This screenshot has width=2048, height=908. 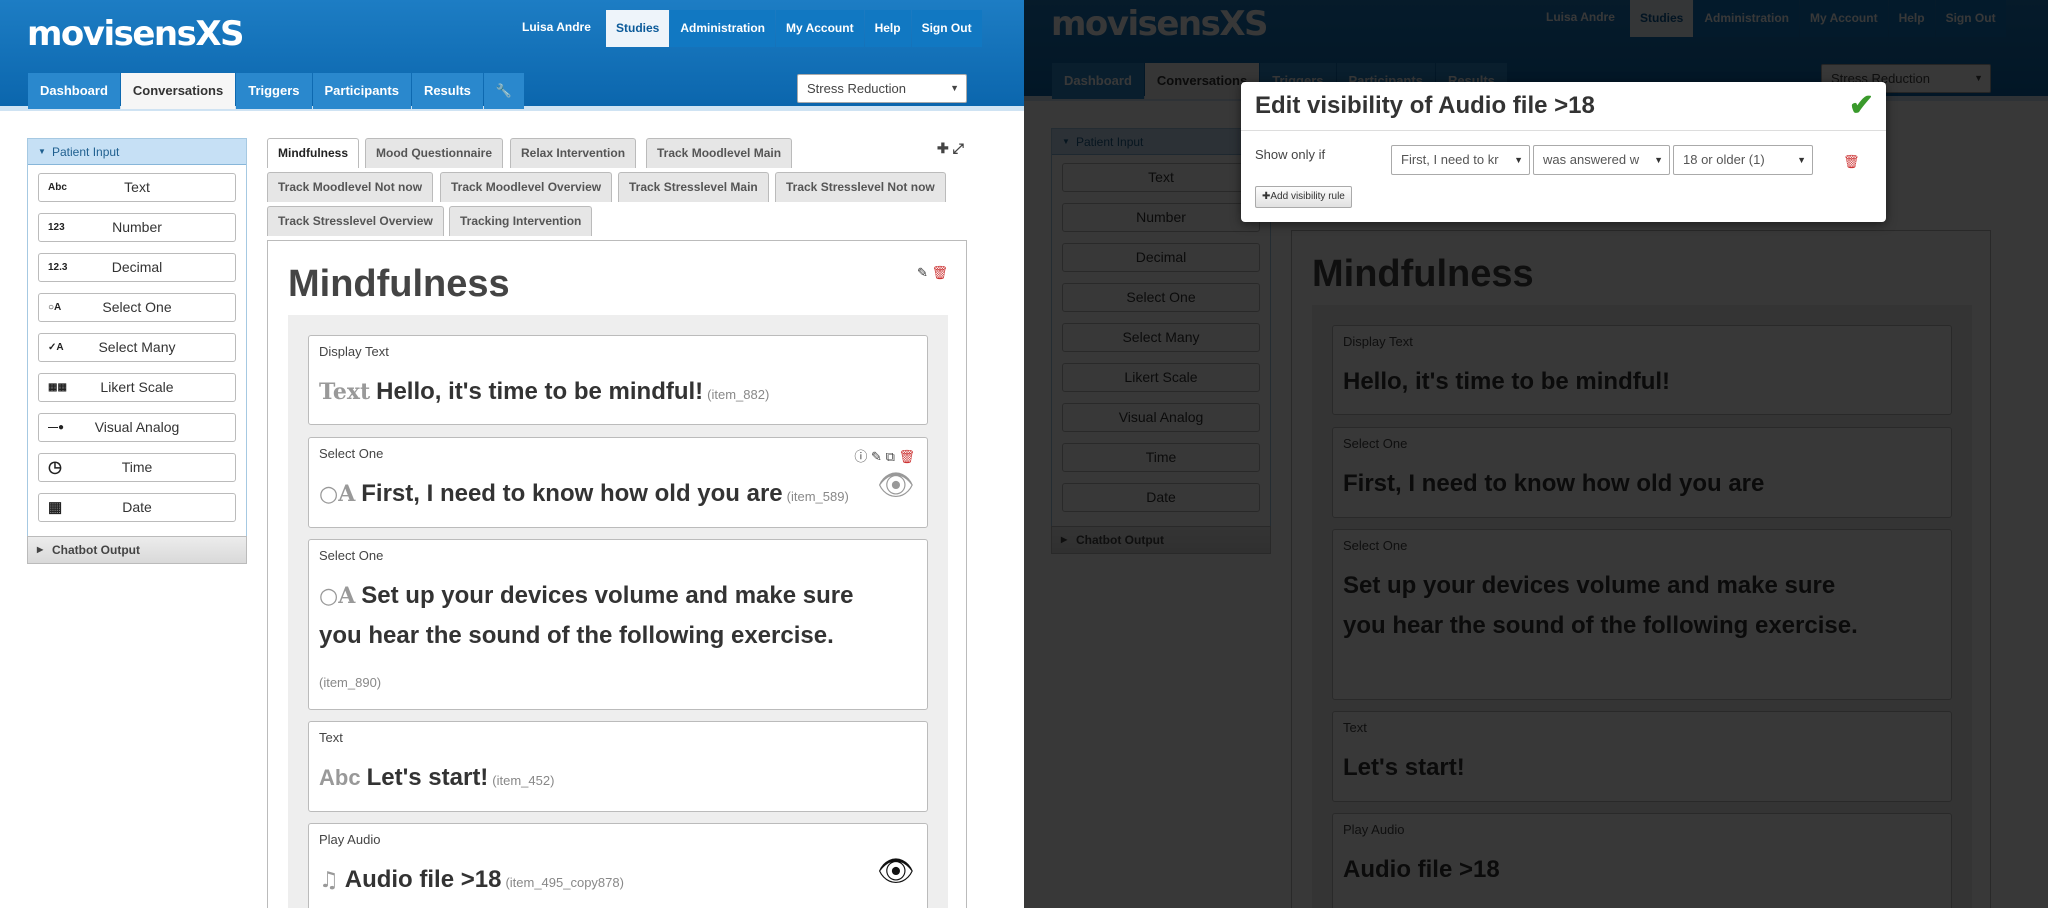 I want to click on item-actions: ⓘ ✎ ⧉ 🗑, so click(x=884, y=455).